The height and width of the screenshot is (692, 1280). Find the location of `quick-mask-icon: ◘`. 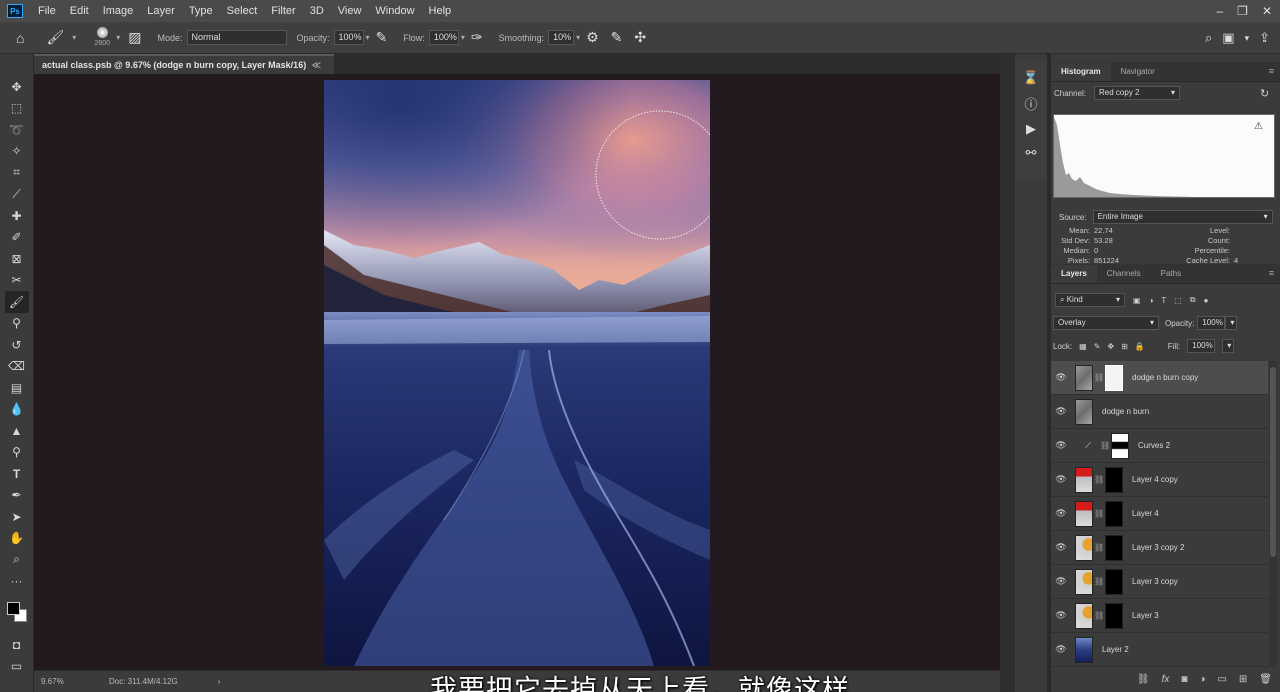

quick-mask-icon: ◘ is located at coordinates (17, 645).